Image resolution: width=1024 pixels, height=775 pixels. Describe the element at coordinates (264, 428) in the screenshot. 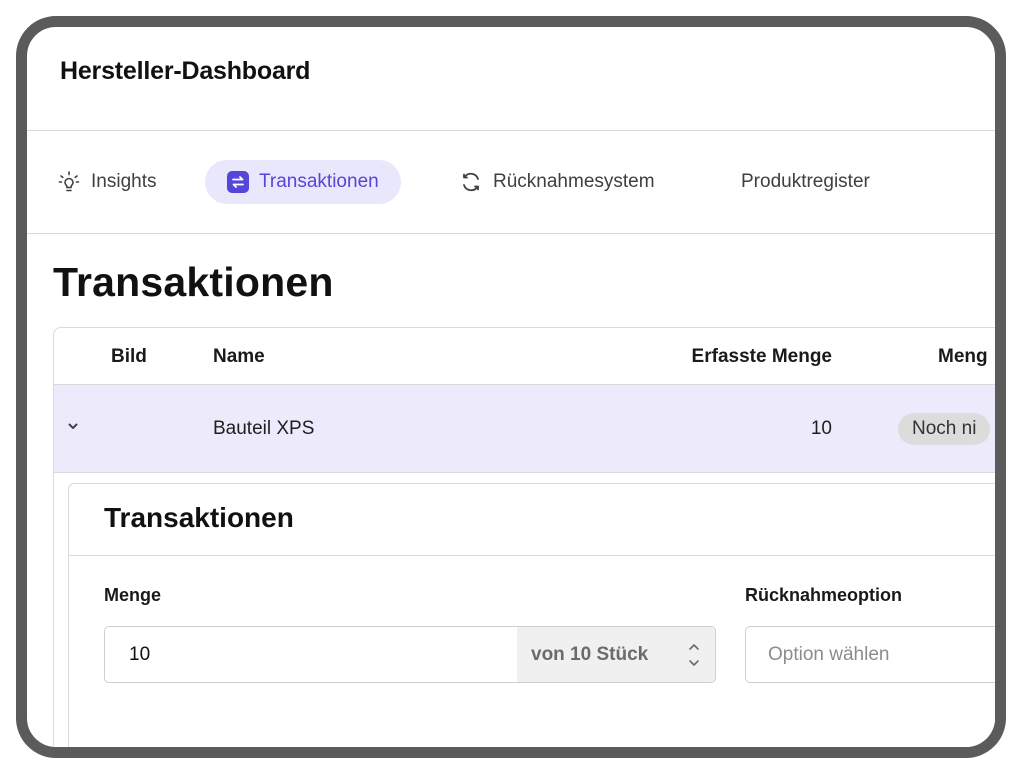

I see `row-name: Bauteil XPS` at that location.